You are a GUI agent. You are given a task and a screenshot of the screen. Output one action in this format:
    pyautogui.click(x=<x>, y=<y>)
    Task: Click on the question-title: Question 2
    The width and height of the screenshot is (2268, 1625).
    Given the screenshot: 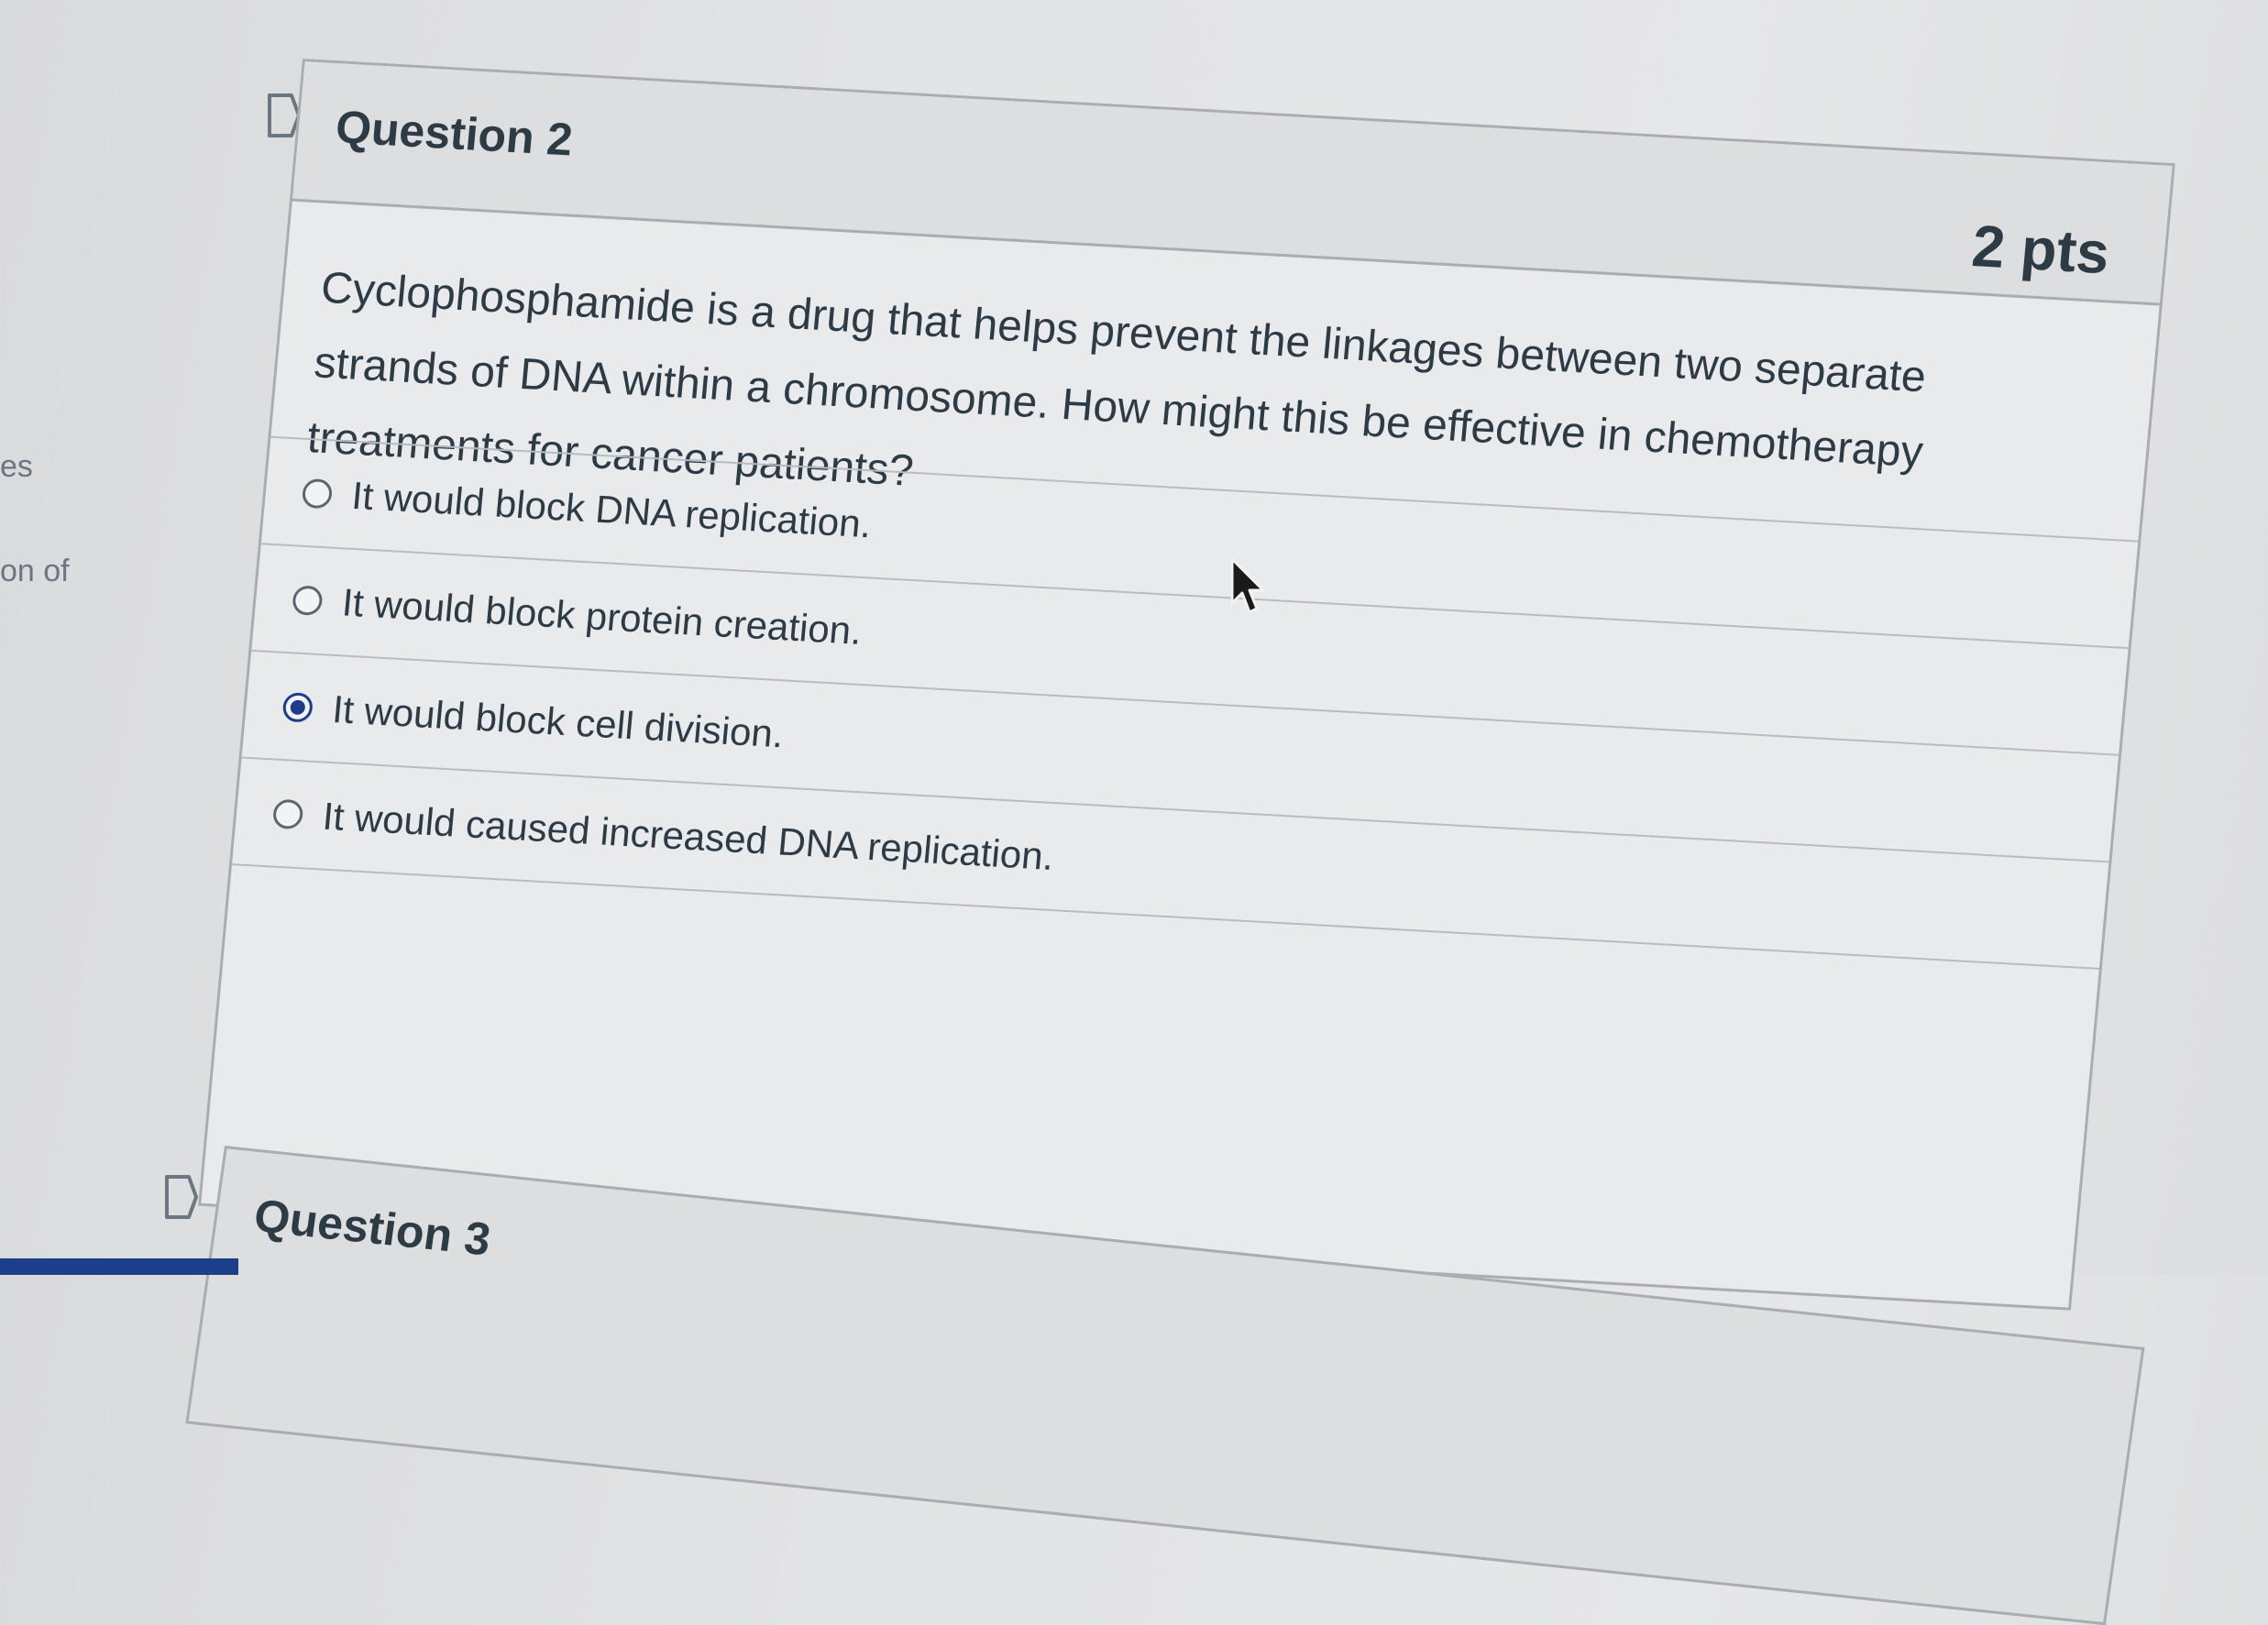 What is the action you would take?
    pyautogui.click(x=454, y=133)
    